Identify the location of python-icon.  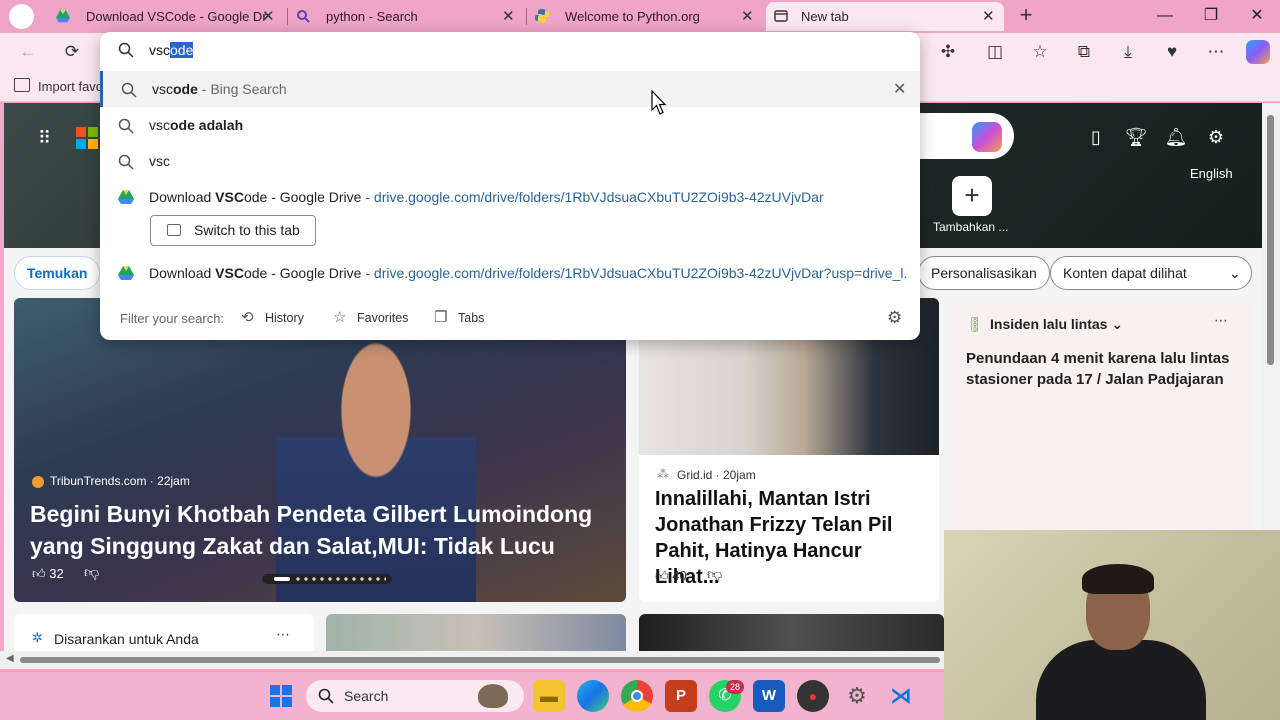
(542, 16).